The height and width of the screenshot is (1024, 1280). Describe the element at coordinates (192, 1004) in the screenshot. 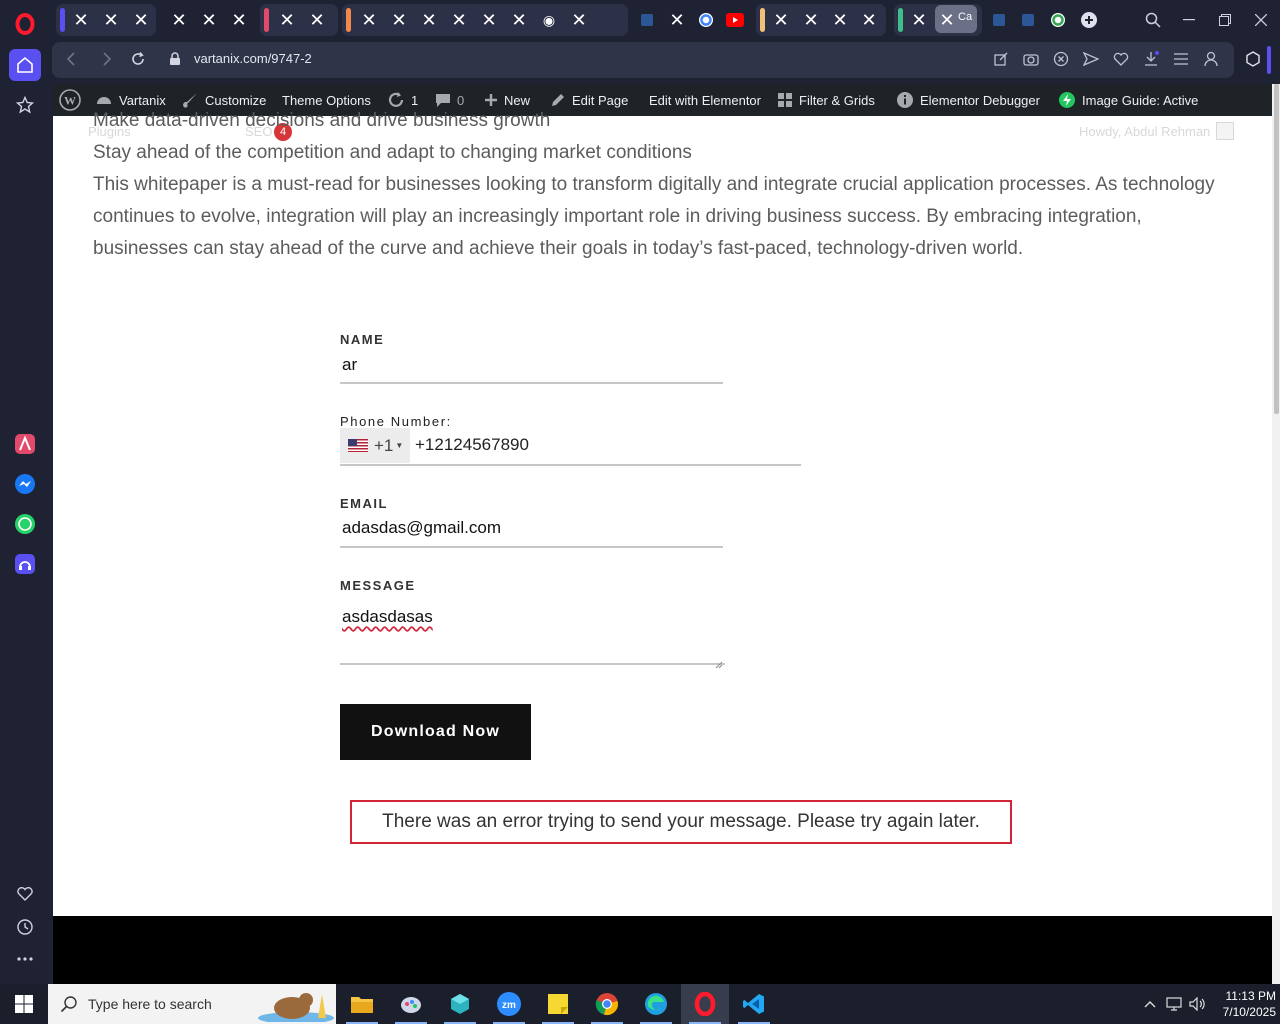

I see `taskbar-search-box: Type here to search` at that location.